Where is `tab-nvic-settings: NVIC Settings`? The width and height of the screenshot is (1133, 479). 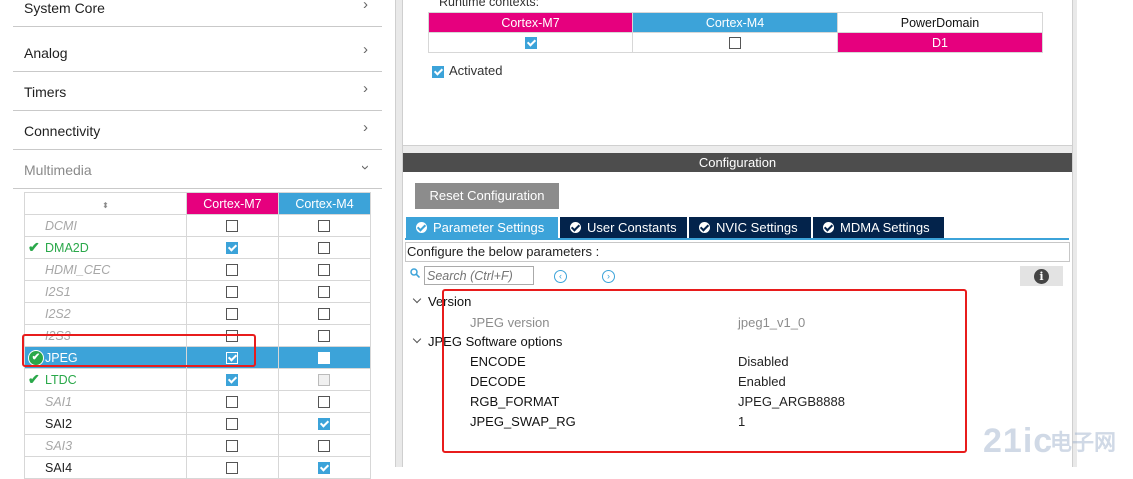
tab-nvic-settings: NVIC Settings is located at coordinates (750, 227).